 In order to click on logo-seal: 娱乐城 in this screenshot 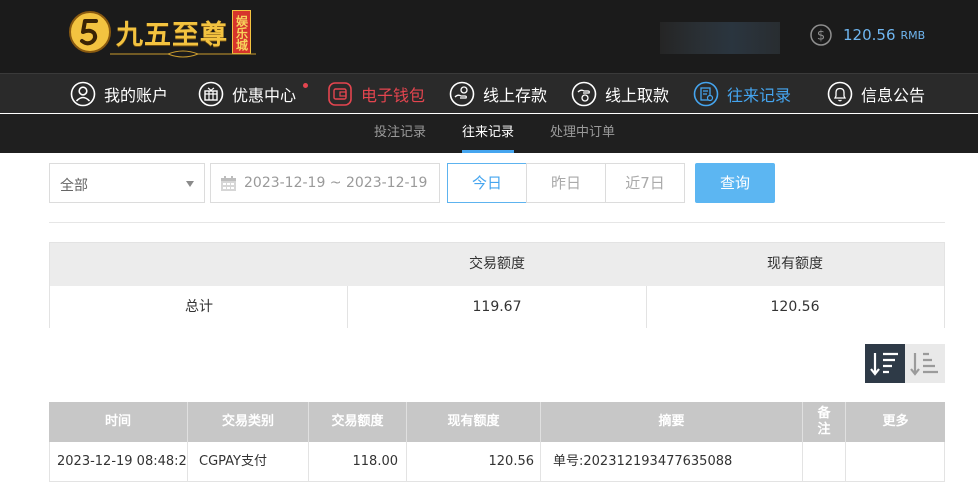, I will do `click(241, 32)`.